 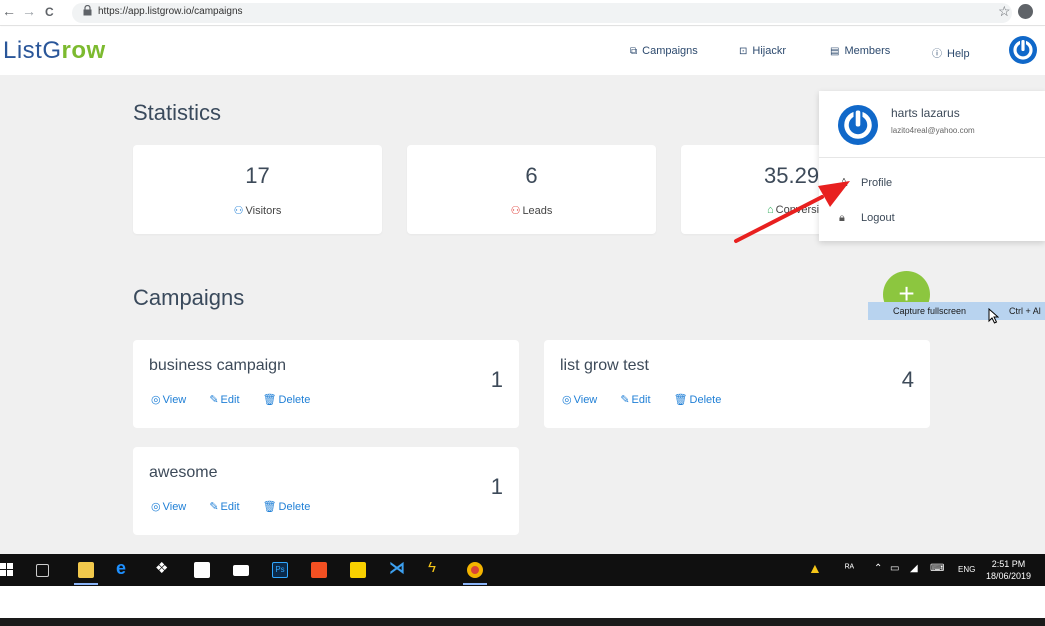 I want to click on file-explorer-icon, so click(x=86, y=570).